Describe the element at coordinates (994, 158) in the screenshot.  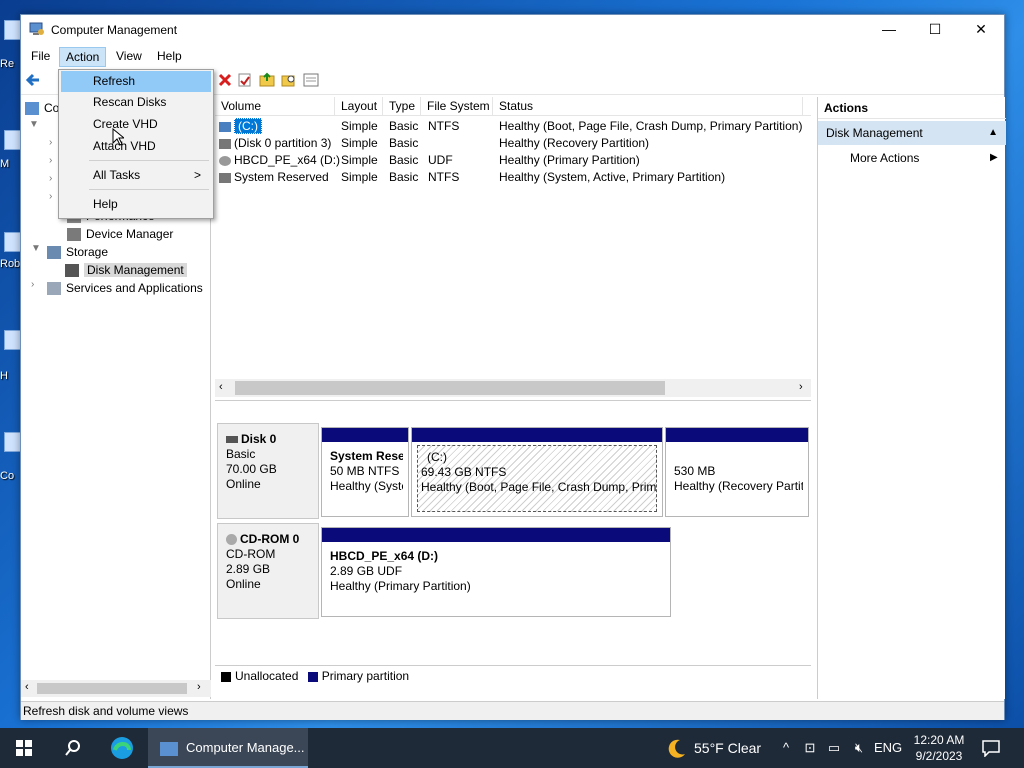
I see `submenu-arrow-icon: ▶` at that location.